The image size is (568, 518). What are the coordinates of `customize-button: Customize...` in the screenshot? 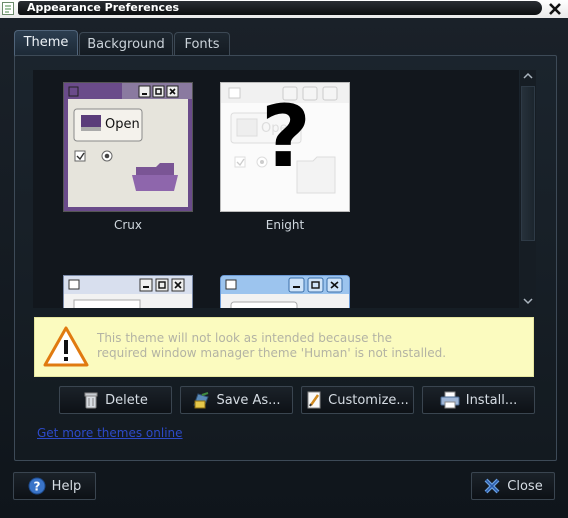 It's located at (357, 400).